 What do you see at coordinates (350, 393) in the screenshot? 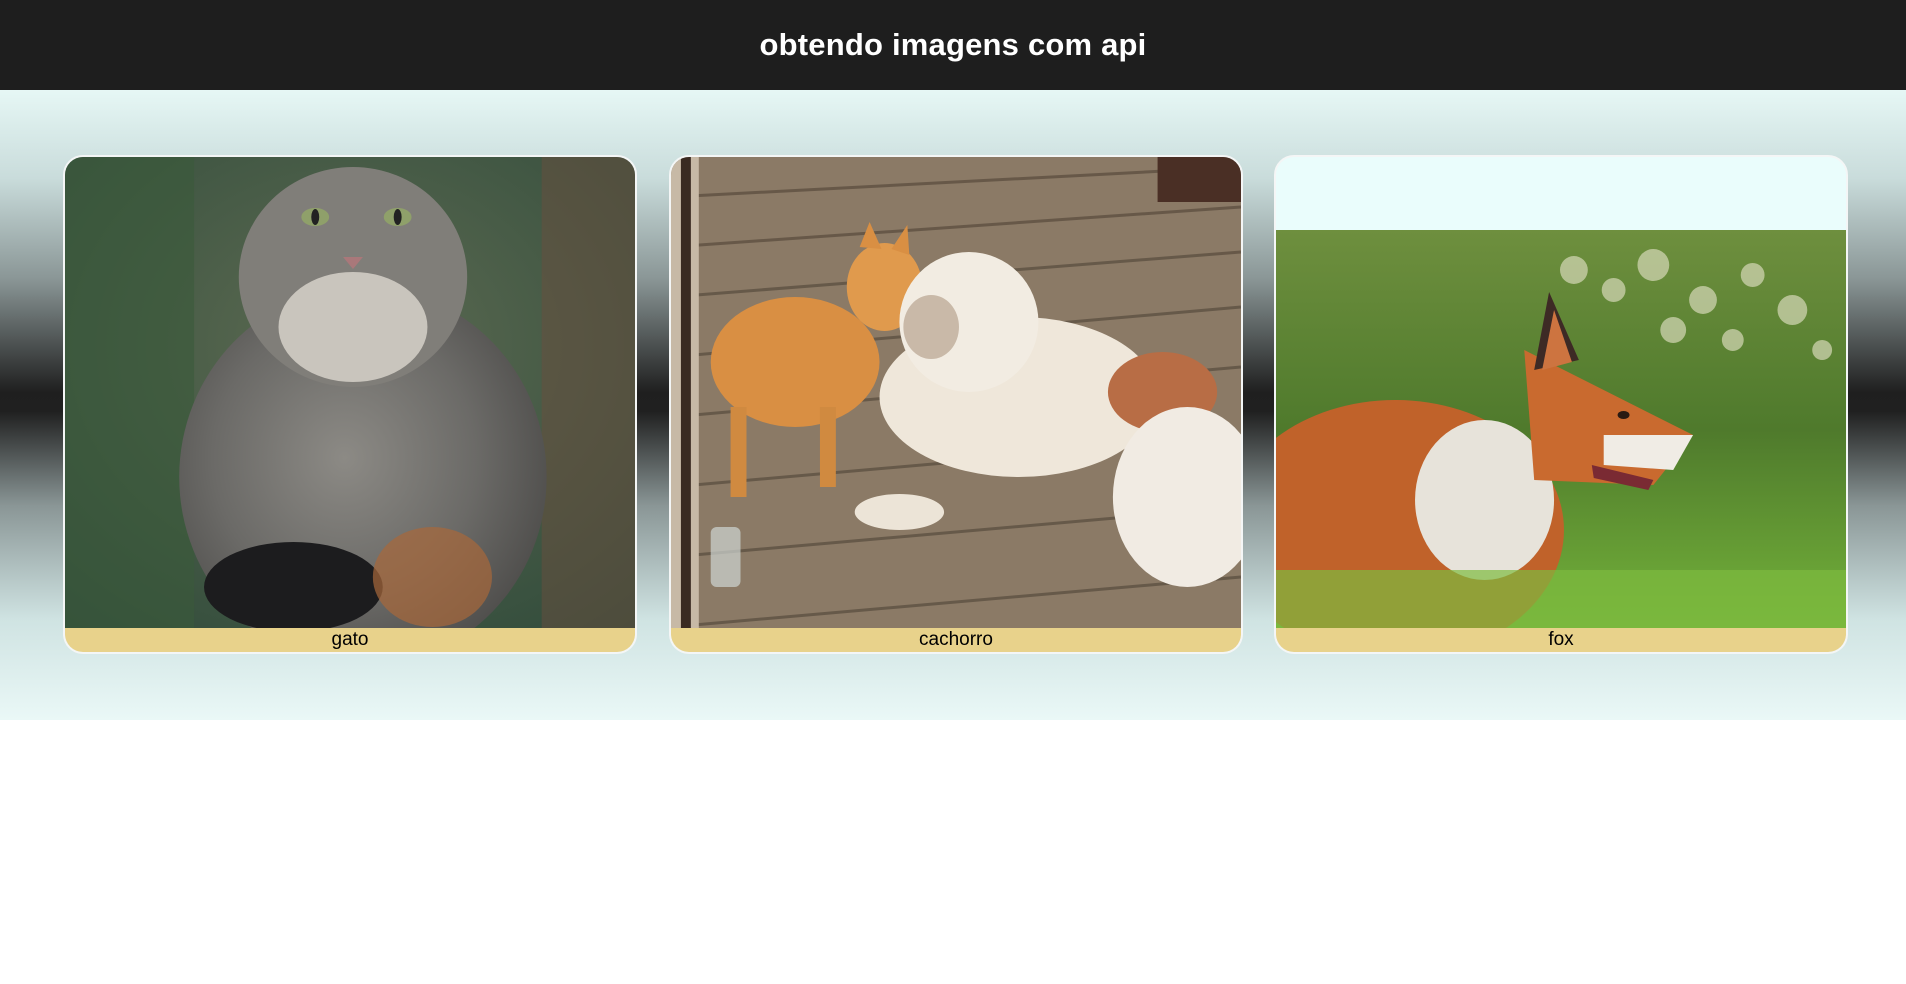
I see `cat-image` at bounding box center [350, 393].